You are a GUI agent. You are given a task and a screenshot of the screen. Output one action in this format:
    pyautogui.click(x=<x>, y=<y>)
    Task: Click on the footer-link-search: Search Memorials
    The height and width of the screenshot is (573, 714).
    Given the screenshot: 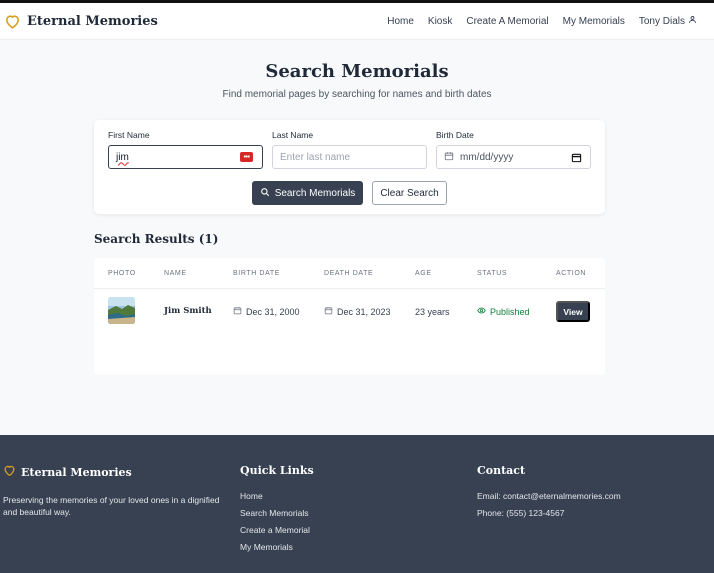 What is the action you would take?
    pyautogui.click(x=340, y=513)
    